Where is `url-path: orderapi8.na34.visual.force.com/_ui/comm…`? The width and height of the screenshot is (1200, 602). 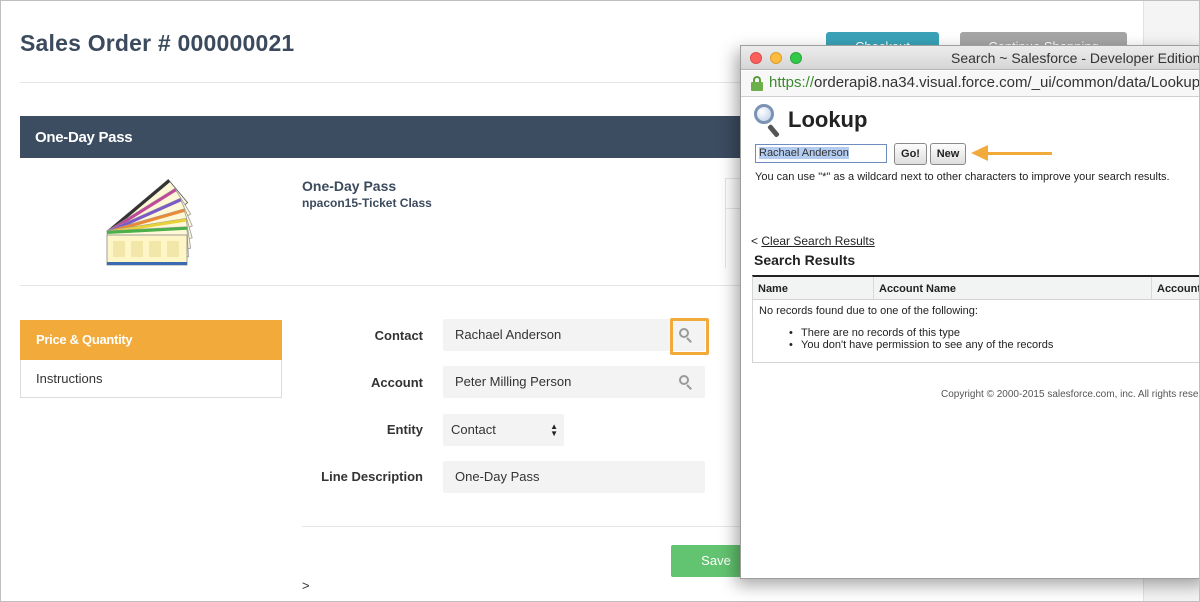
url-path: orderapi8.na34.visual.force.com/_ui/comm… is located at coordinates (1007, 82).